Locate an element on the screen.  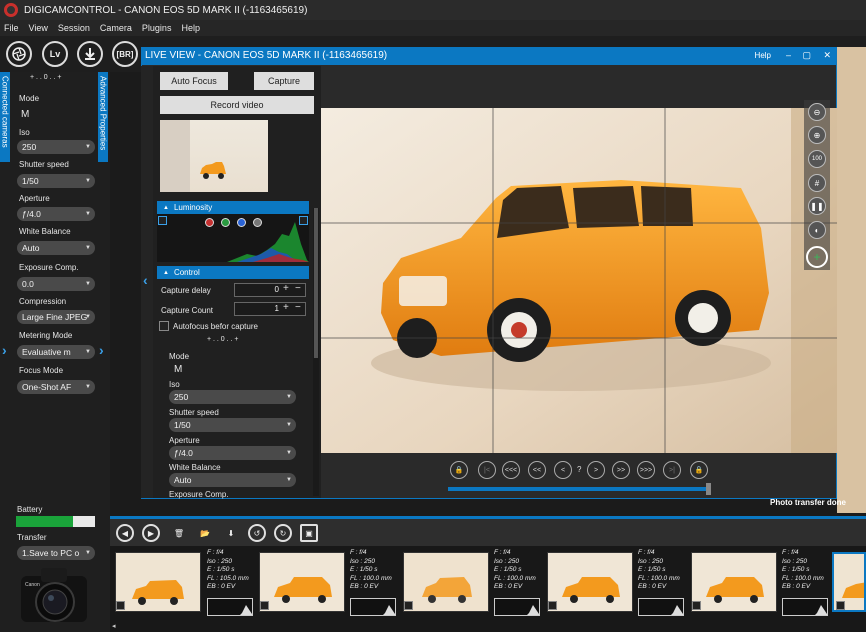
lv-iso-select: 250 ▼ is located at coordinates (232, 397).